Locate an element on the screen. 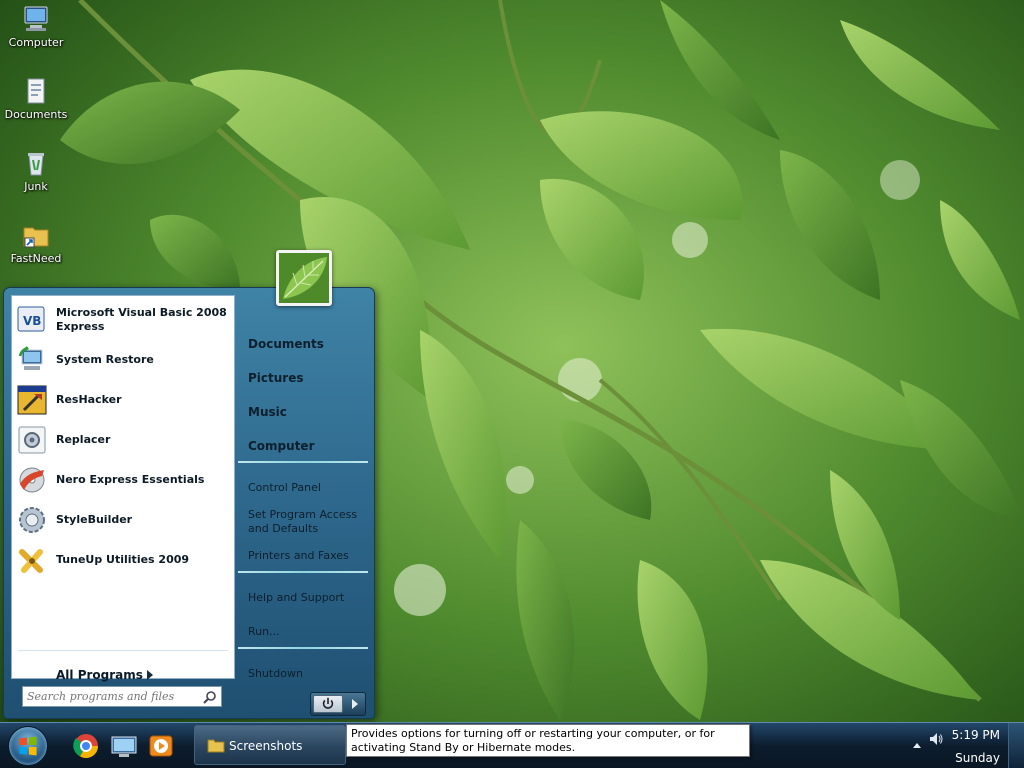 The image size is (1024, 768). visual-basic-icon: VB is located at coordinates (31, 319).